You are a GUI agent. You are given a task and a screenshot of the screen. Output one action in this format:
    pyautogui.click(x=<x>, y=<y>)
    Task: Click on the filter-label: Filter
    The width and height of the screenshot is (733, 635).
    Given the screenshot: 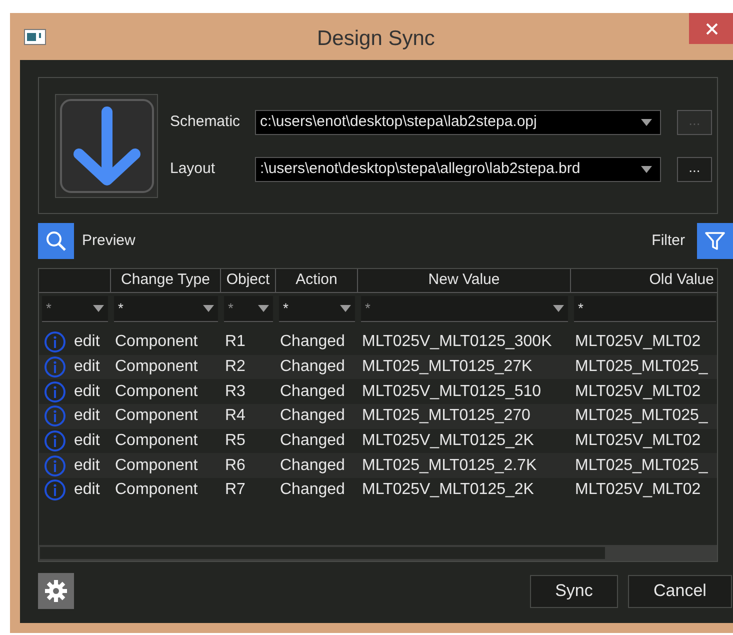 What is the action you would take?
    pyautogui.click(x=668, y=240)
    